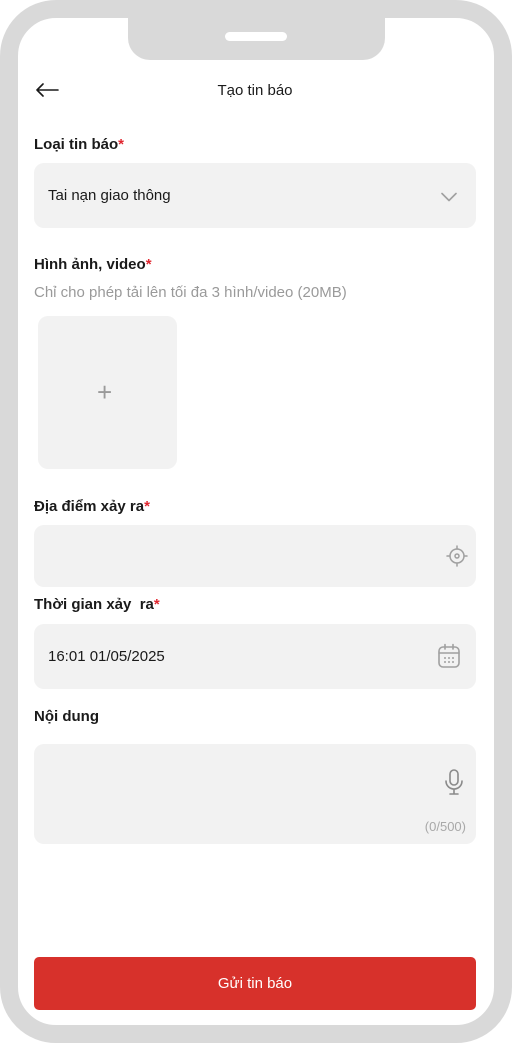  I want to click on add-media-button: +, so click(107, 392).